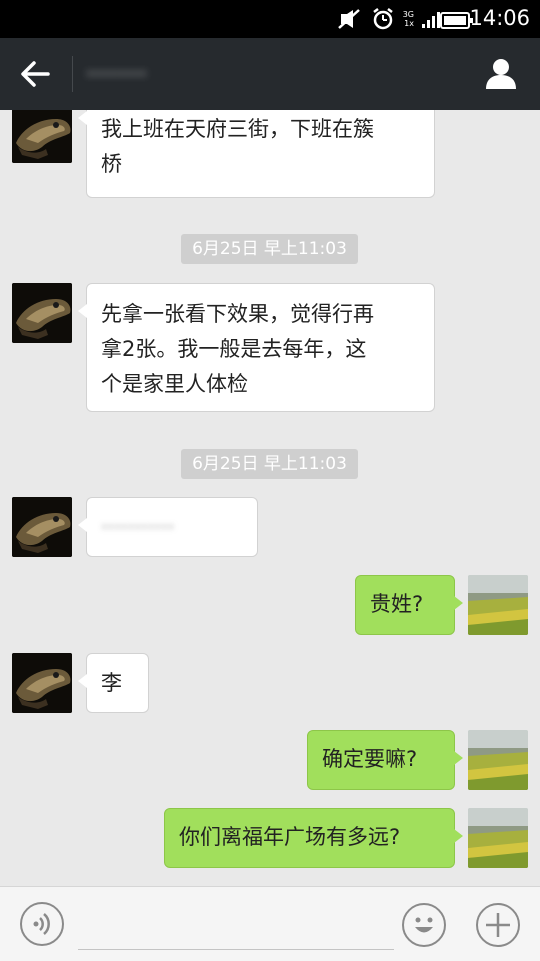 This screenshot has width=540, height=961. Describe the element at coordinates (174, 384) in the screenshot. I see `message-text: 个是家里人体检` at that location.